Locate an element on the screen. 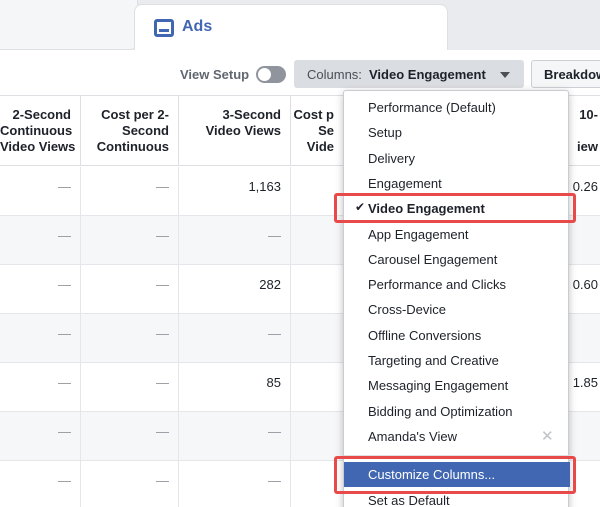 This screenshot has height=507, width=600. tab-ads: Ads is located at coordinates (291, 29).